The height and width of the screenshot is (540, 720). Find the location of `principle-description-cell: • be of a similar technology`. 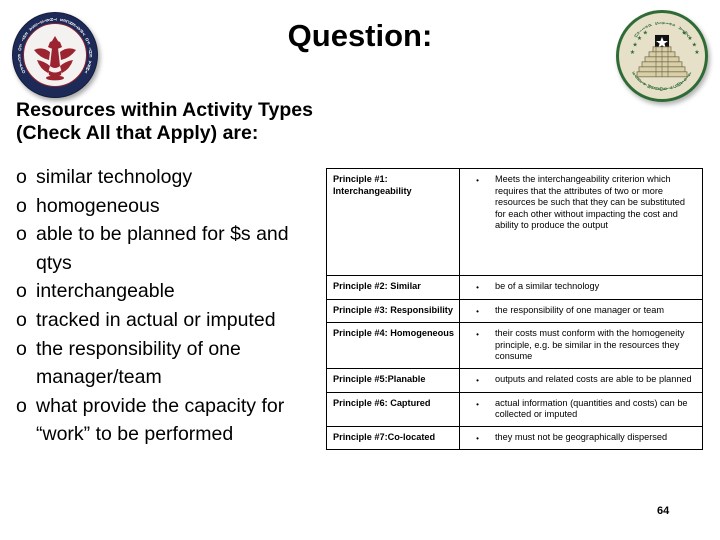

principle-description-cell: • be of a similar technology is located at coordinates (581, 287).